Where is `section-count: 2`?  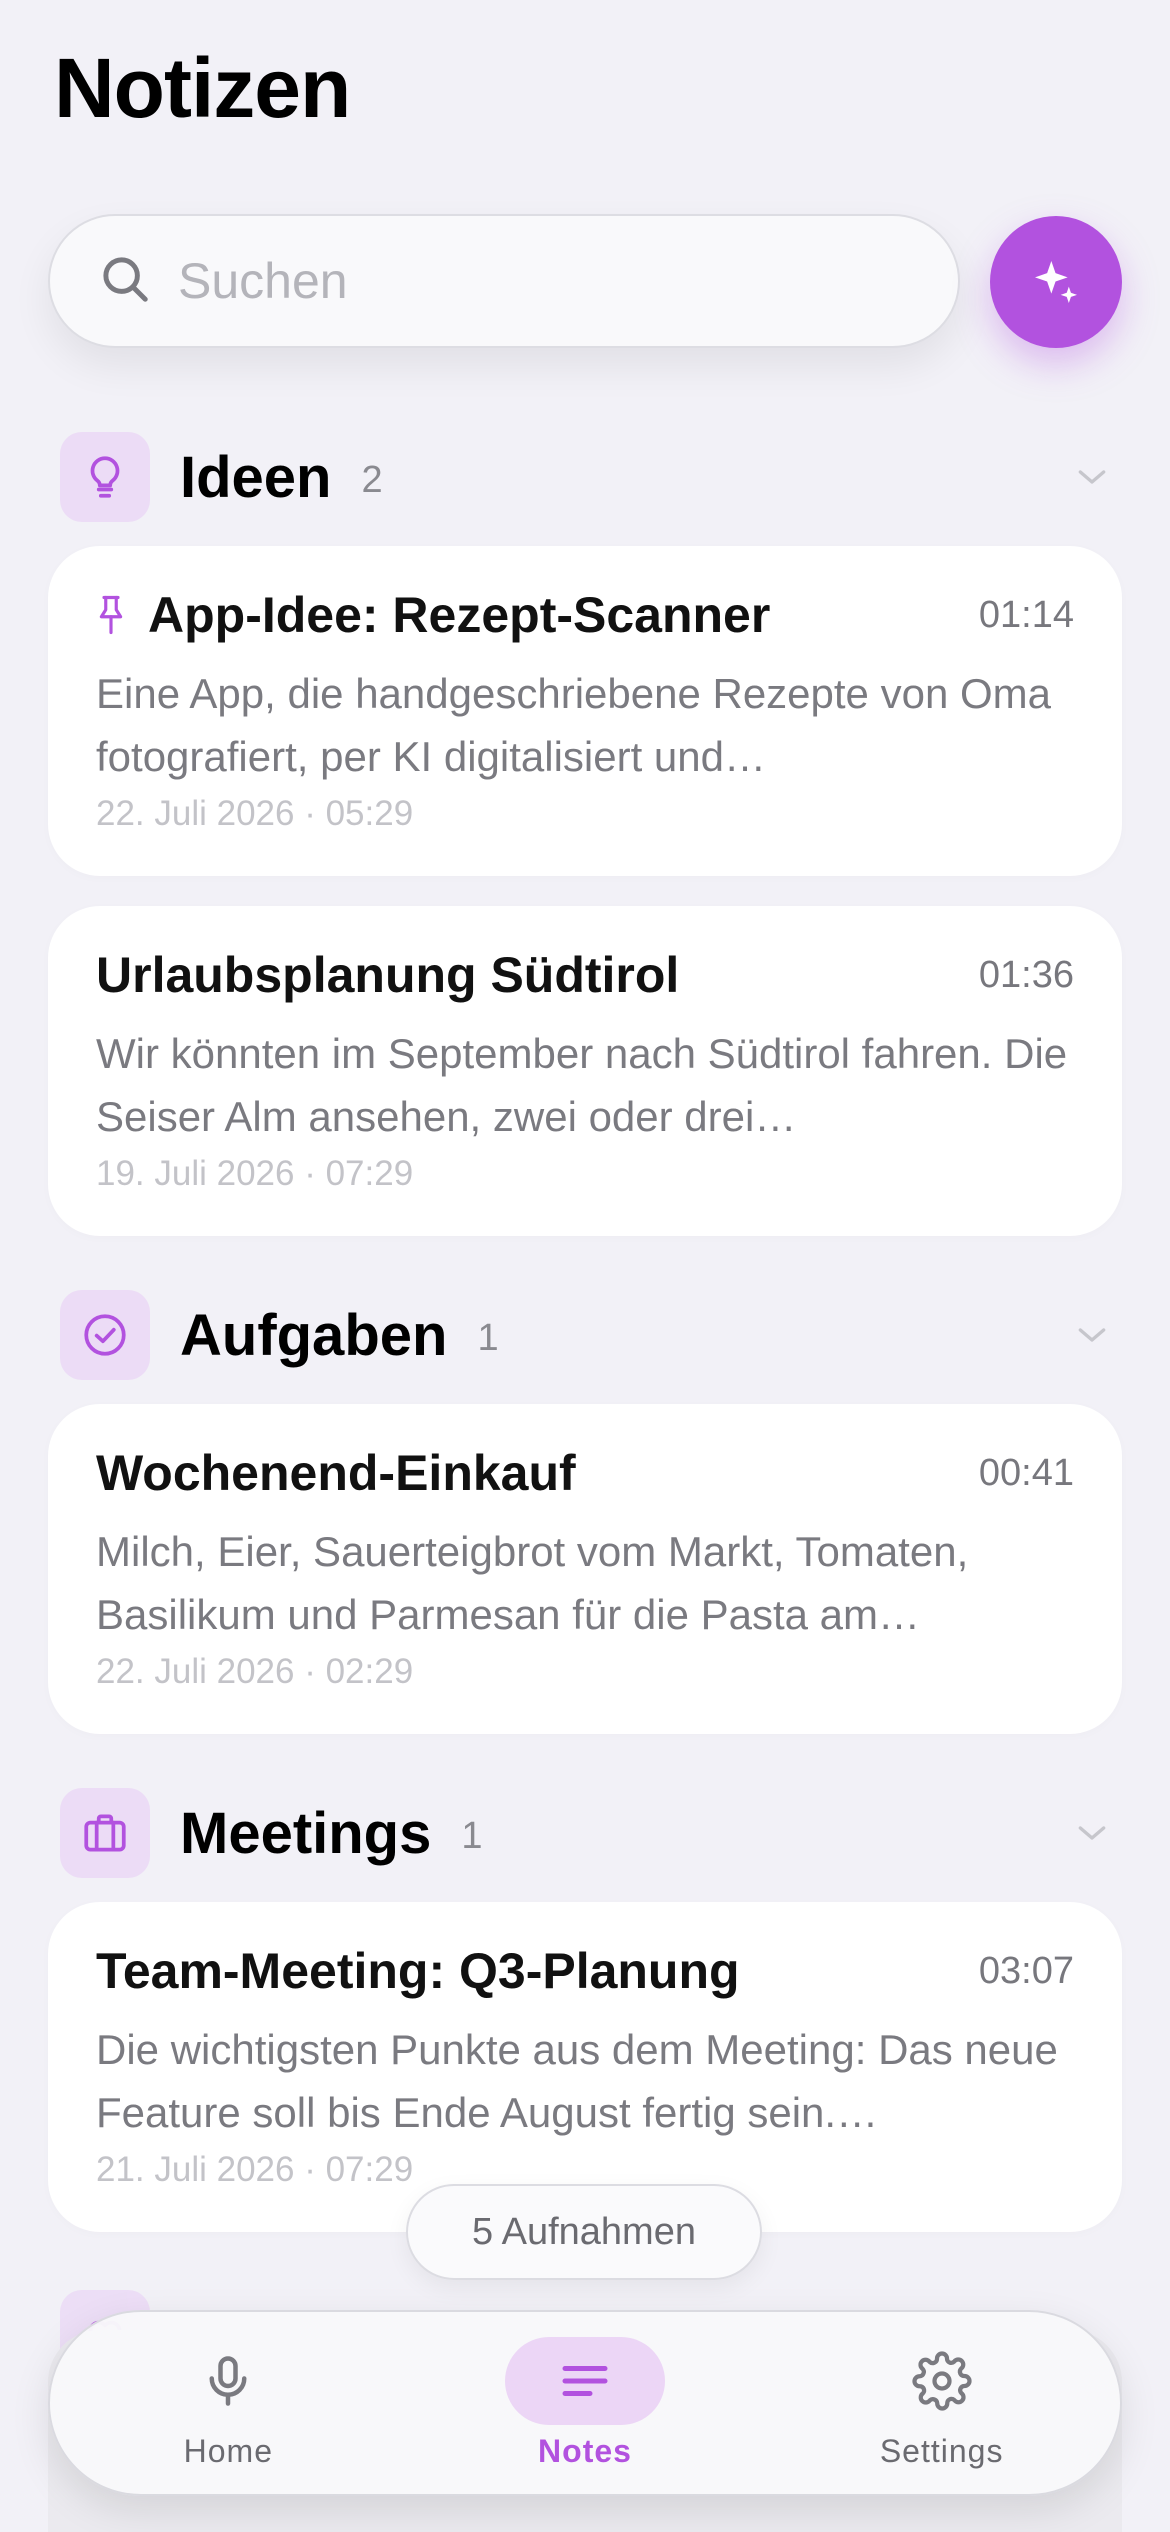
section-count: 2 is located at coordinates (372, 479).